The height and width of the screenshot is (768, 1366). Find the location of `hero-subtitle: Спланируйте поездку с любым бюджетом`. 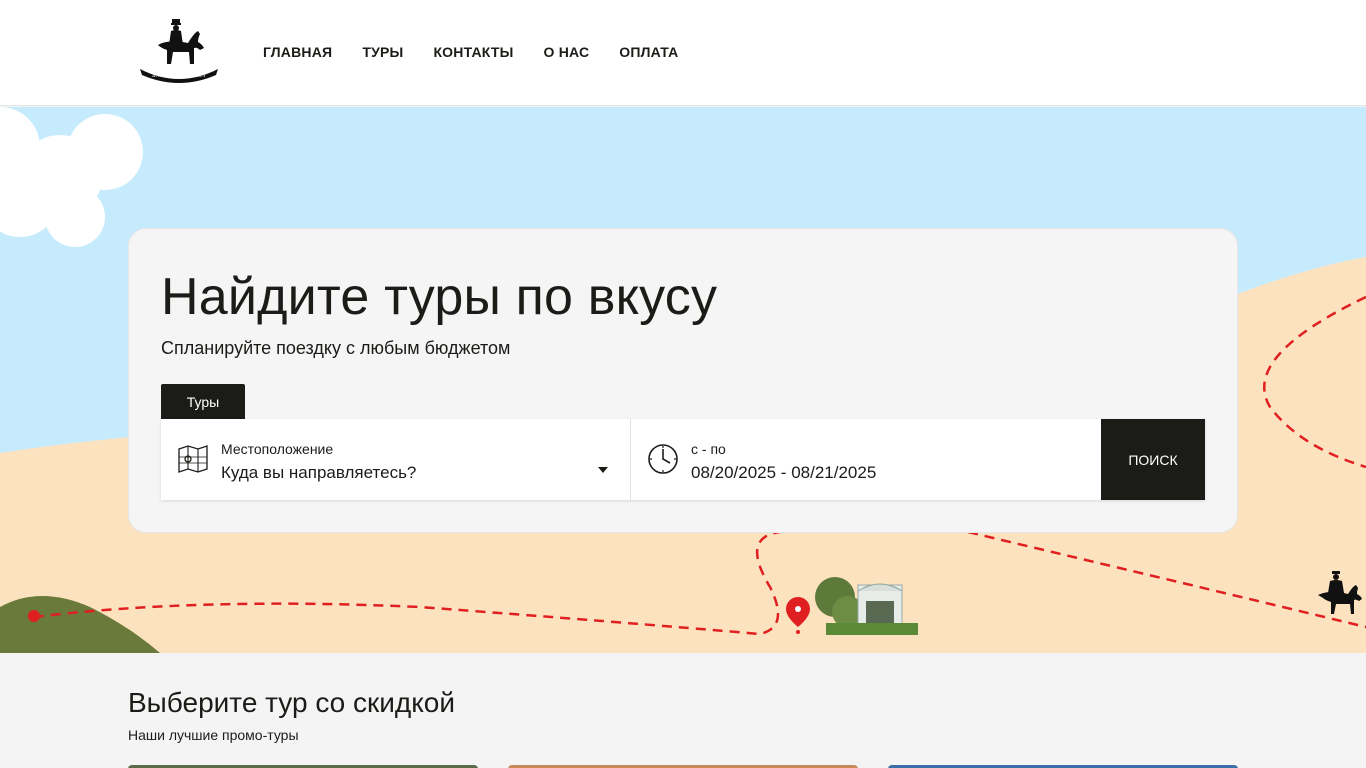

hero-subtitle: Спланируйте поездку с любым бюджетом is located at coordinates (336, 348).